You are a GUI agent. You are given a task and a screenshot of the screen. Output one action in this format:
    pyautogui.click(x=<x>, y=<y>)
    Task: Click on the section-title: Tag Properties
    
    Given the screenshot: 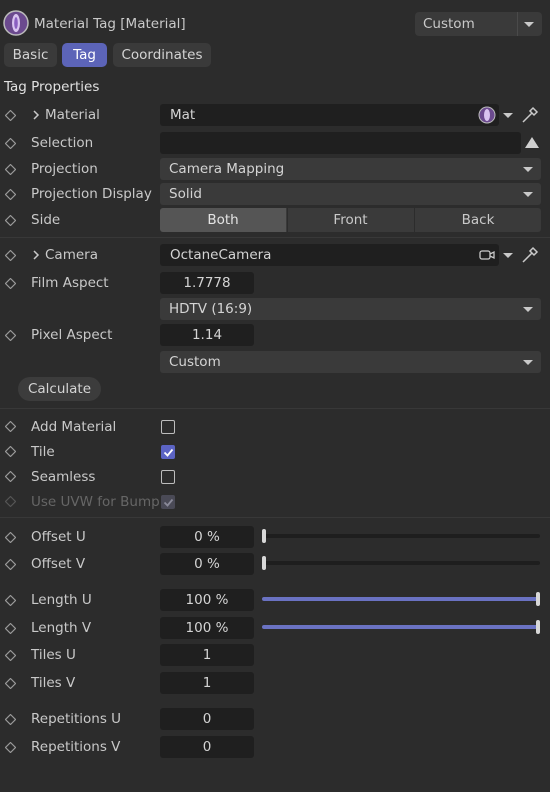 What is the action you would take?
    pyautogui.click(x=52, y=87)
    